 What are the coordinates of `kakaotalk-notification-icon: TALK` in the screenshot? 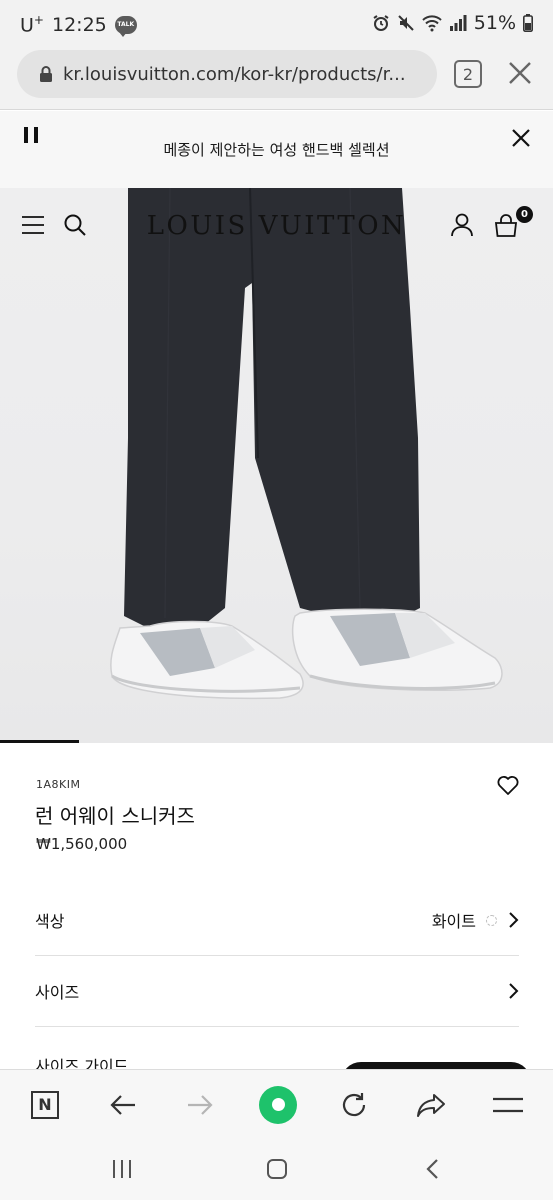 It's located at (125, 26).